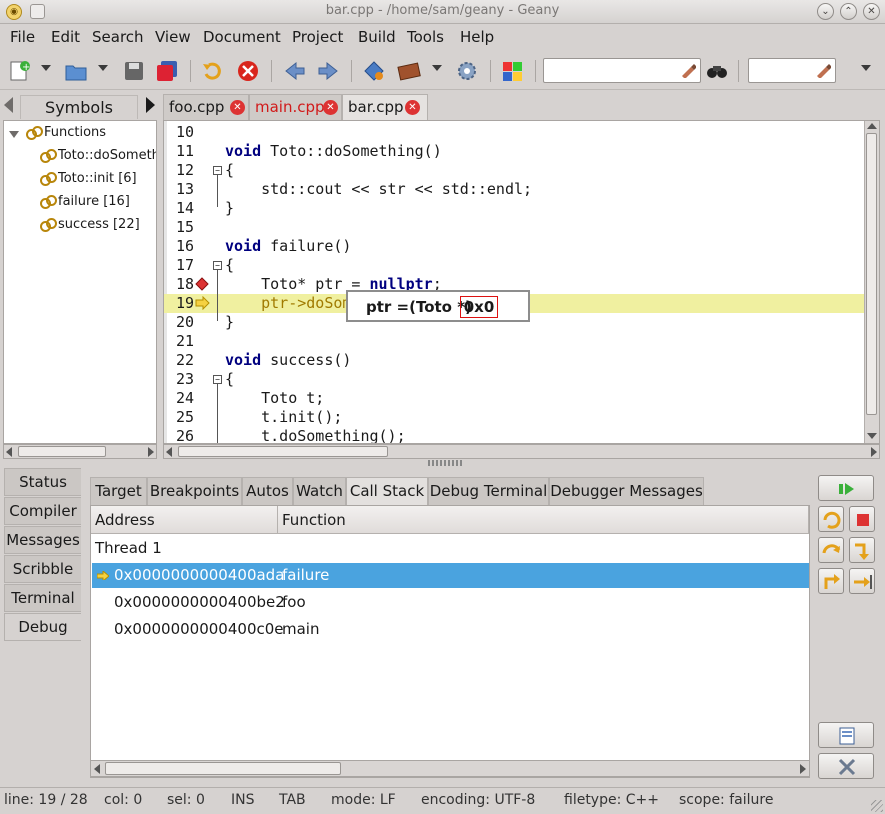  Describe the element at coordinates (445, 463) in the screenshot. I see `pane-resize-grip` at that location.